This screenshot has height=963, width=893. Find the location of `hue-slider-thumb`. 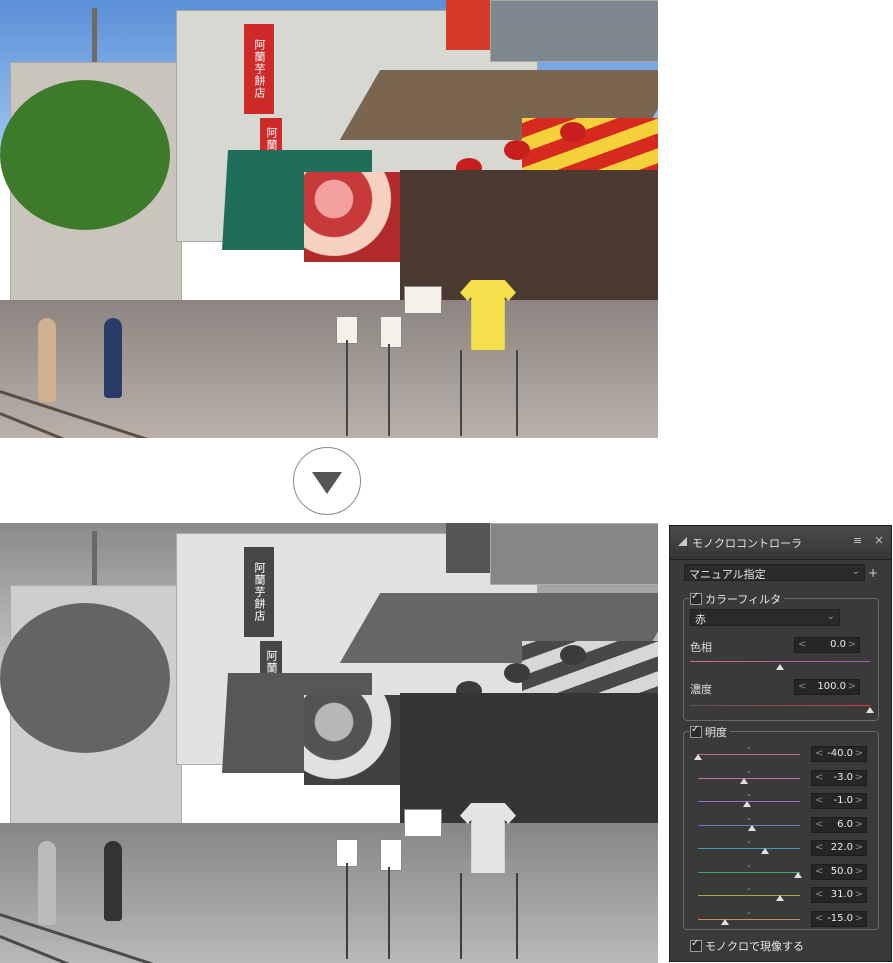

hue-slider-thumb is located at coordinates (780, 667).